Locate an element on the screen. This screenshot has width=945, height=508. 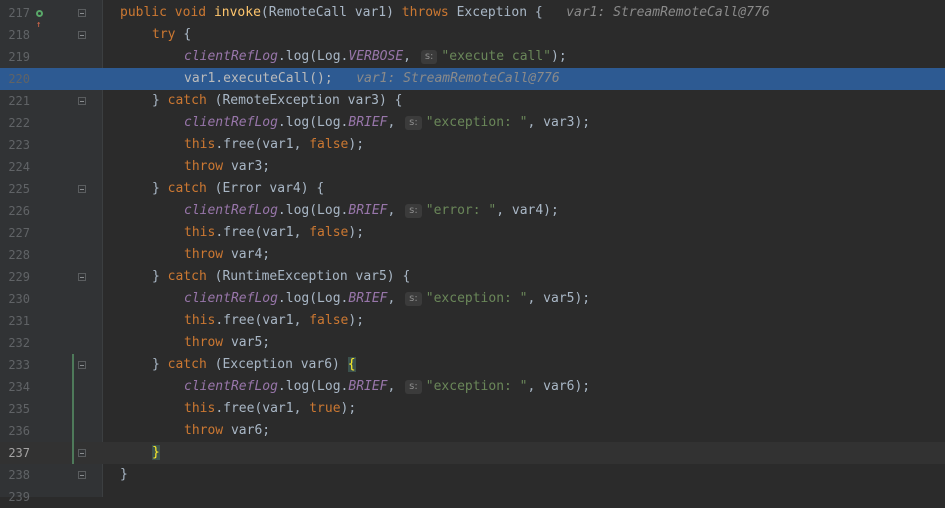
code-line: 239 is located at coordinates (472, 497).